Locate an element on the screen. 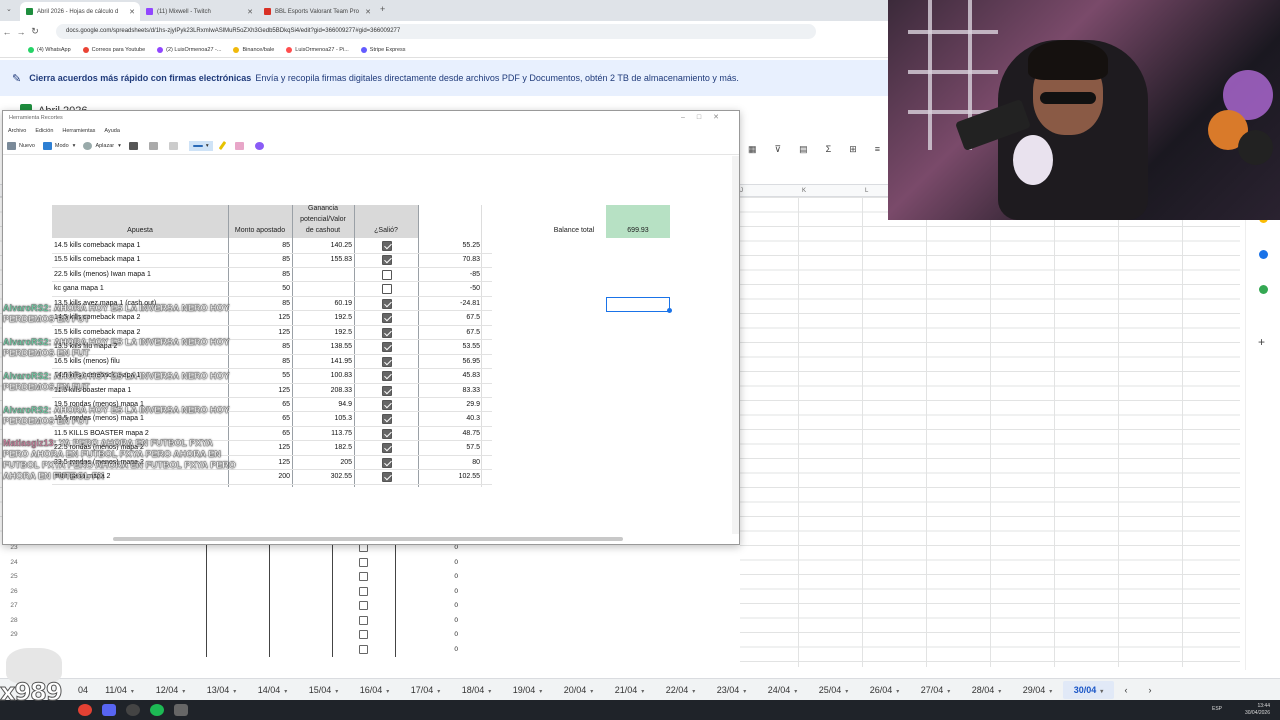  column-header-l: L is located at coordinates (866, 191).